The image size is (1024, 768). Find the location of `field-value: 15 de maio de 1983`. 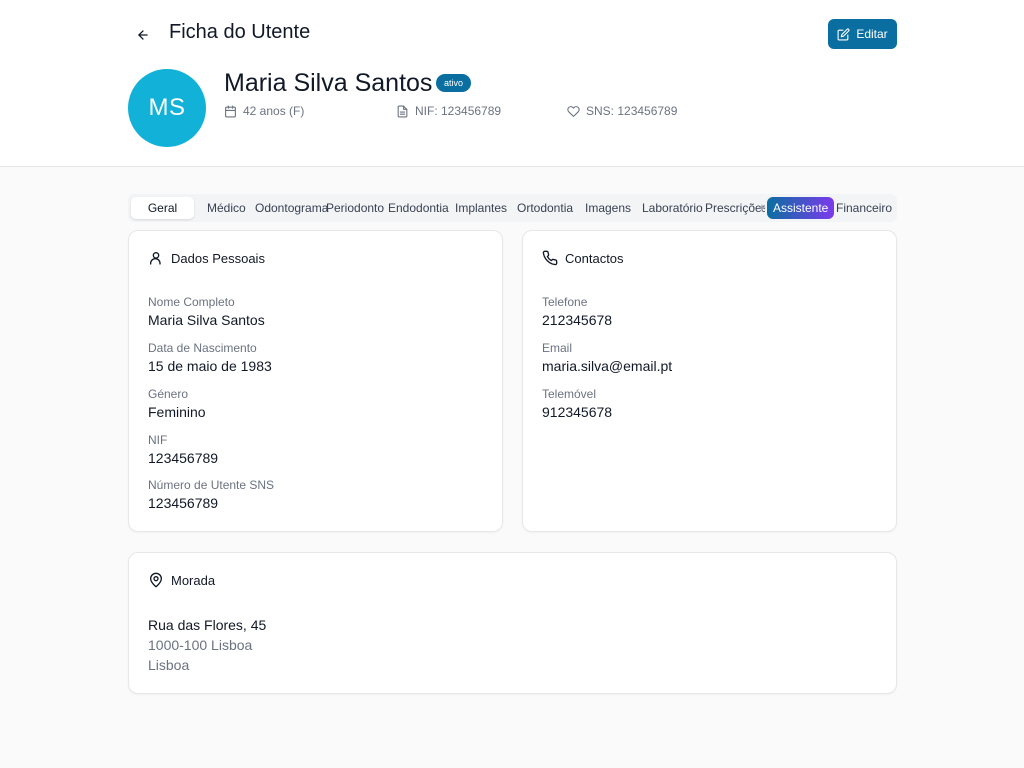

field-value: 15 de maio de 1983 is located at coordinates (210, 366).